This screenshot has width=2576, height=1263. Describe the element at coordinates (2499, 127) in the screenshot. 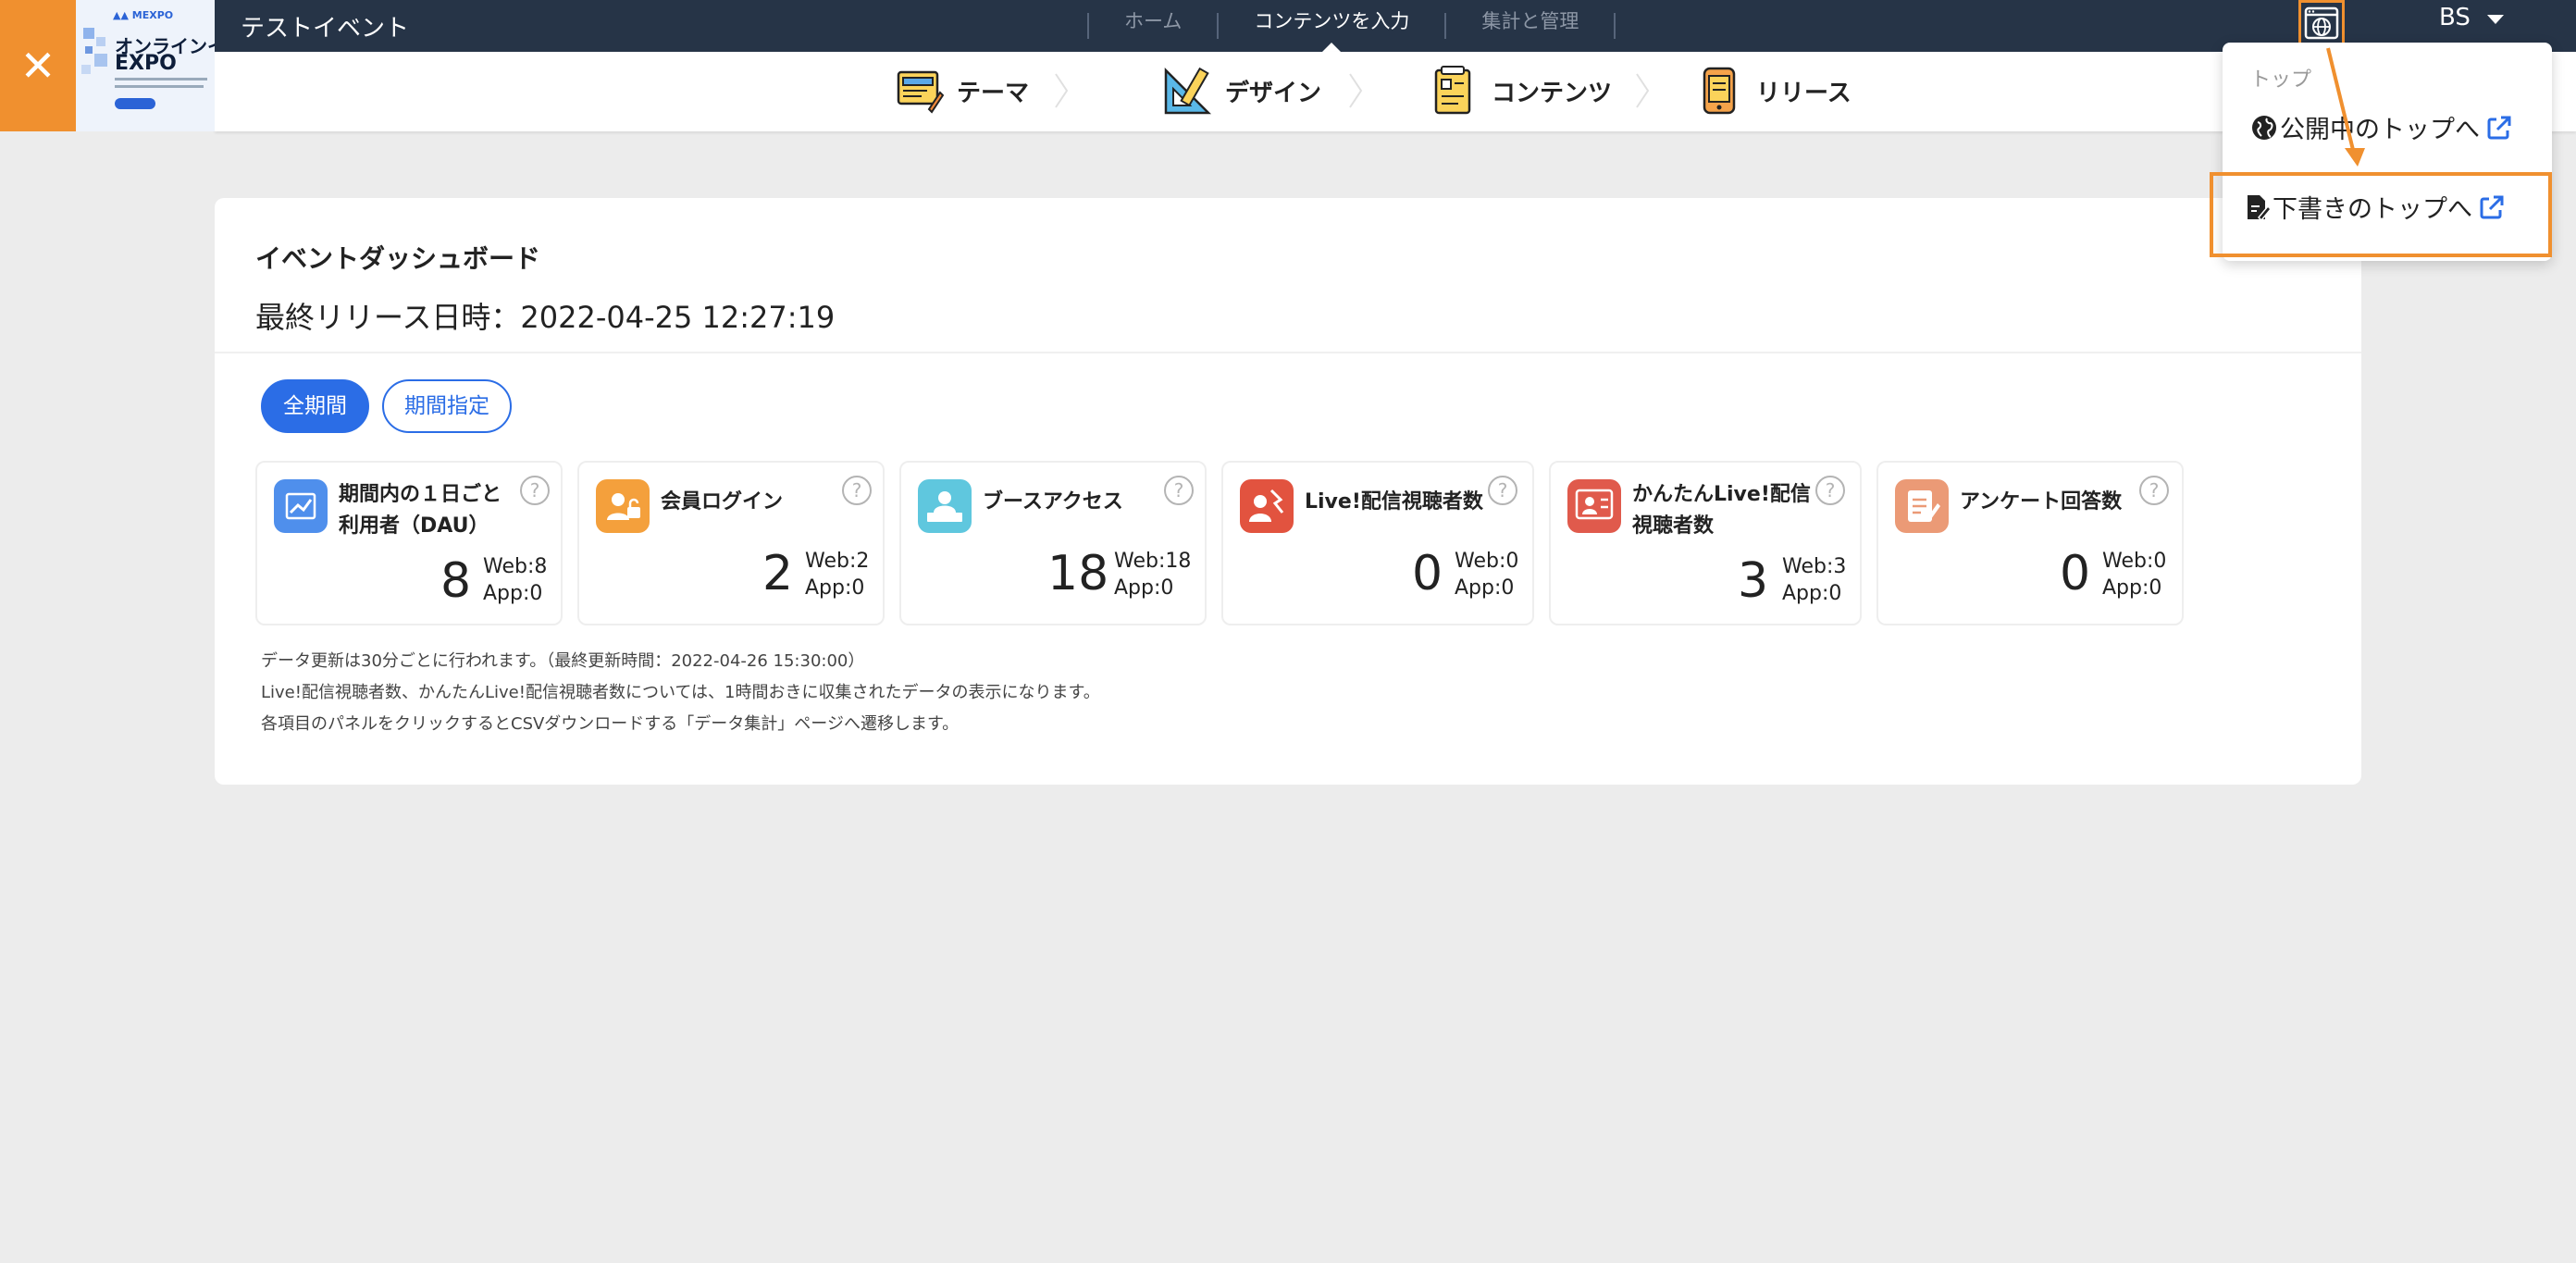

I see `external-link-icon` at that location.